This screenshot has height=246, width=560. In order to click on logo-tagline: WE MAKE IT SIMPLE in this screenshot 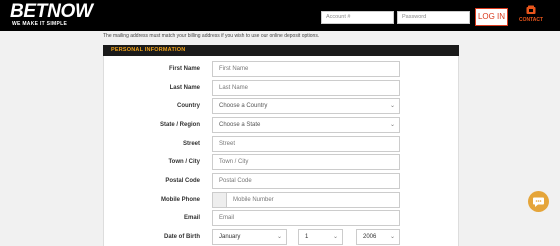, I will do `click(40, 24)`.